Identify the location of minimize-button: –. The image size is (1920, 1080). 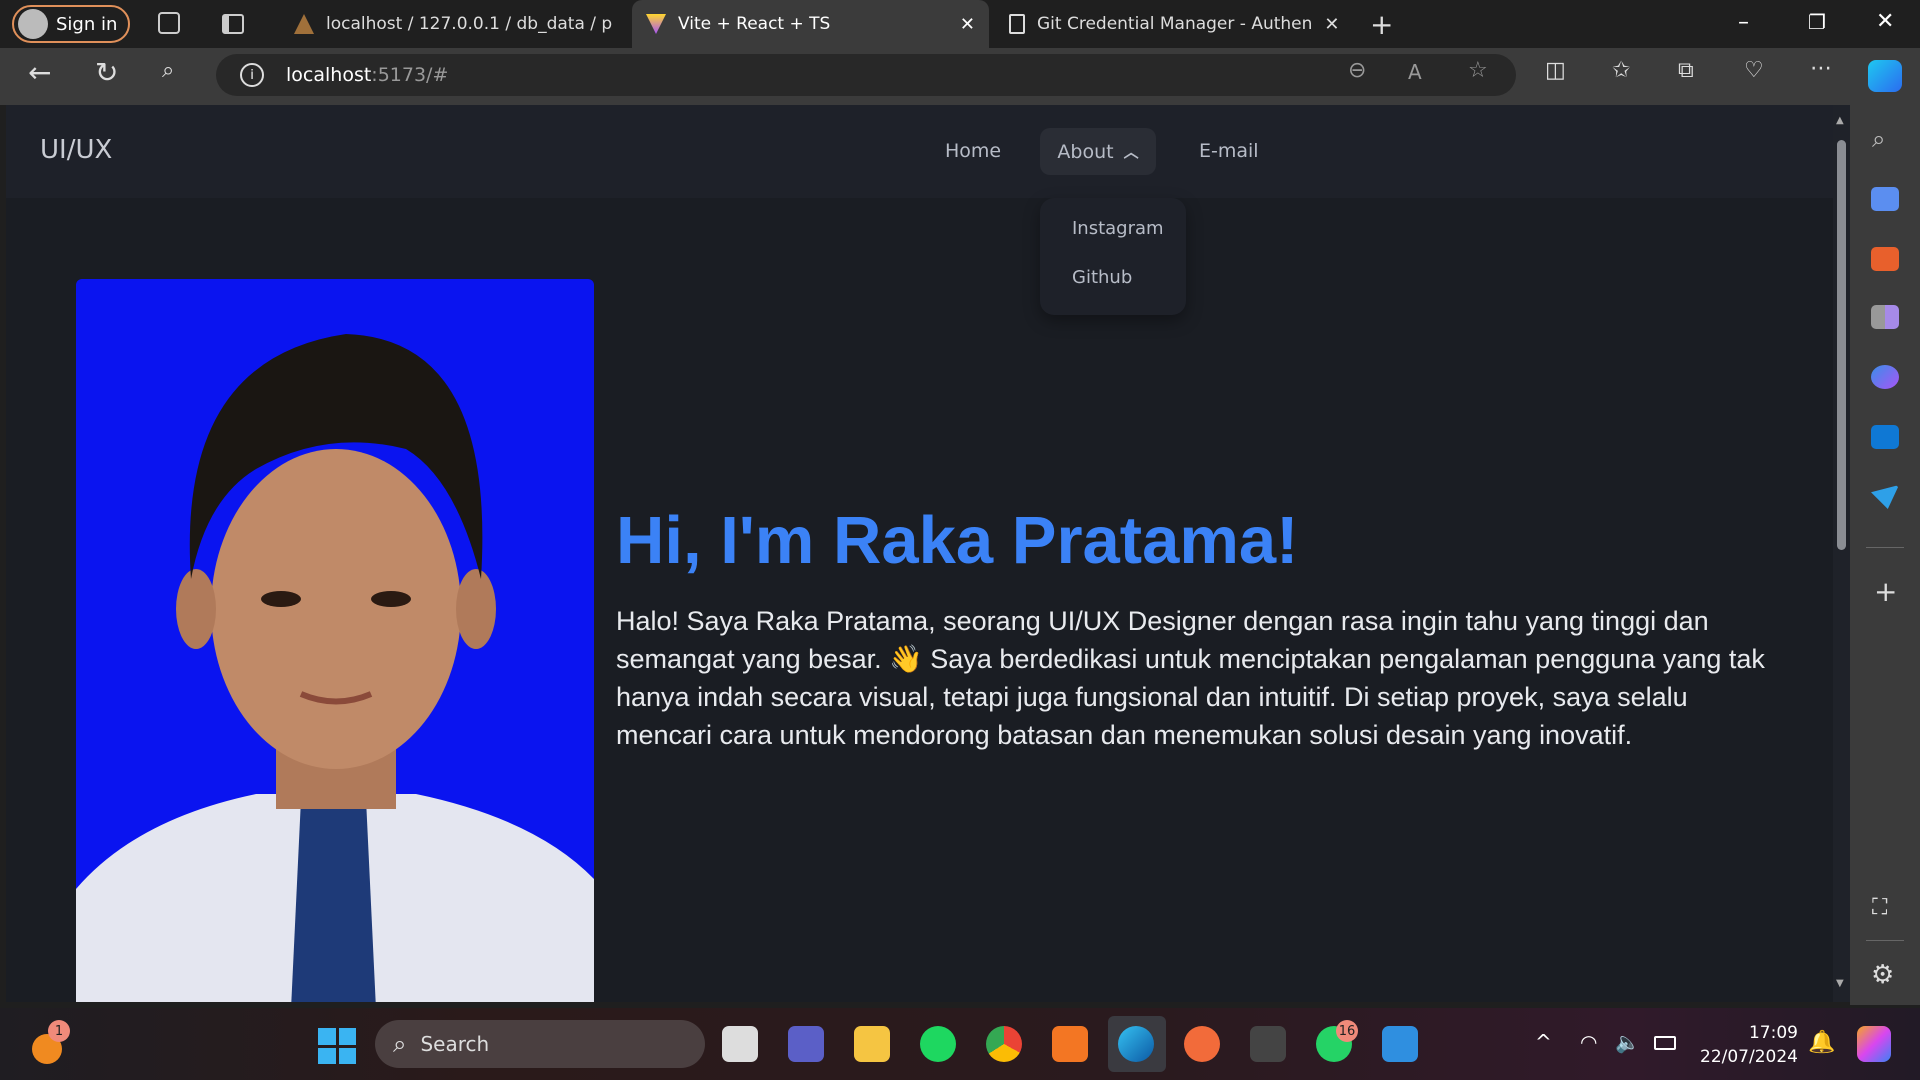
(1743, 22).